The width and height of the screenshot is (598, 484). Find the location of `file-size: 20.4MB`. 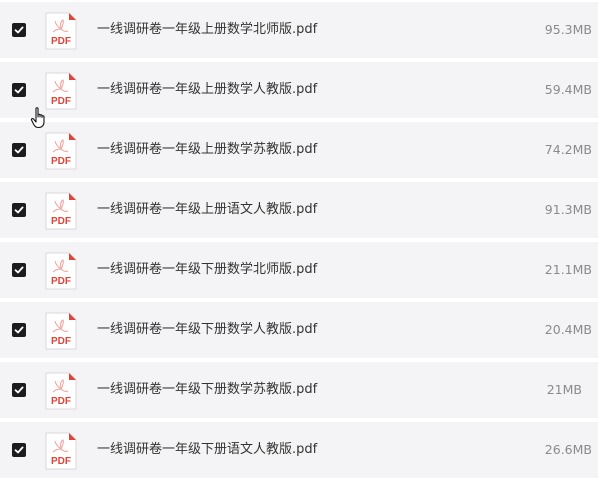

file-size: 20.4MB is located at coordinates (568, 329).